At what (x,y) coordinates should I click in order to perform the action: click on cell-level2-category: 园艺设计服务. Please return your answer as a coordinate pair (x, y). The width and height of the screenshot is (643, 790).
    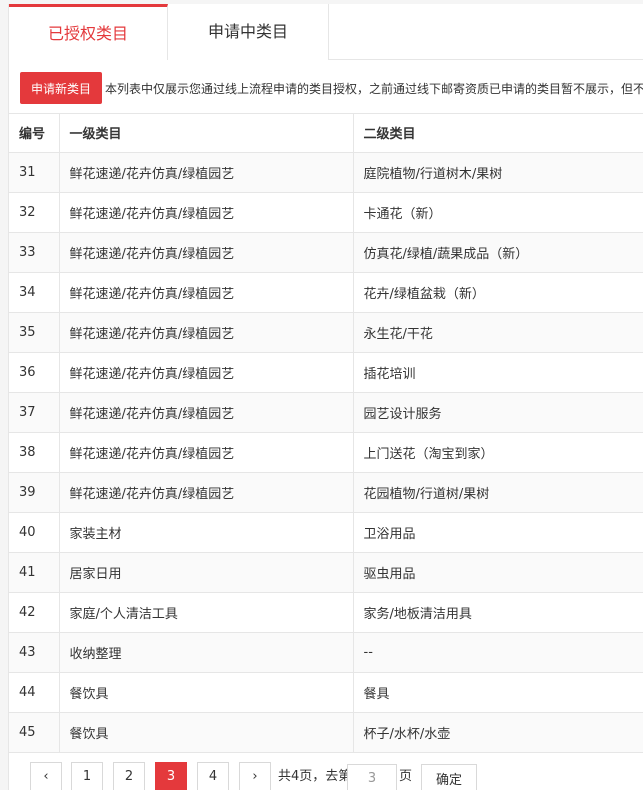
    Looking at the image, I should click on (498, 412).